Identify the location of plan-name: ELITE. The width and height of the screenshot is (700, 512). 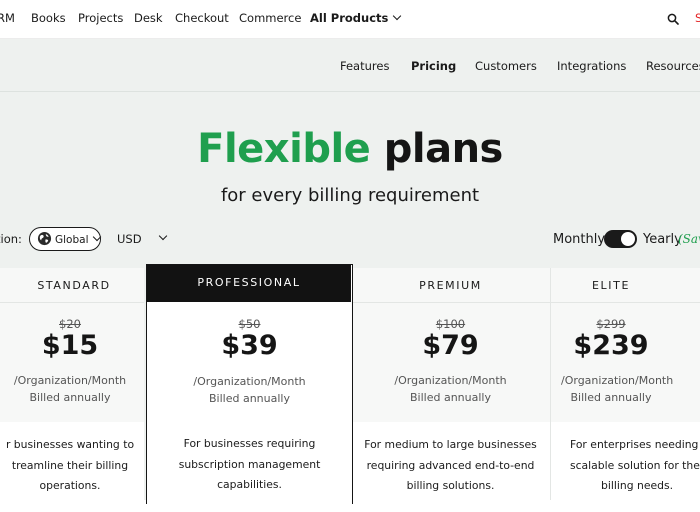
(611, 285).